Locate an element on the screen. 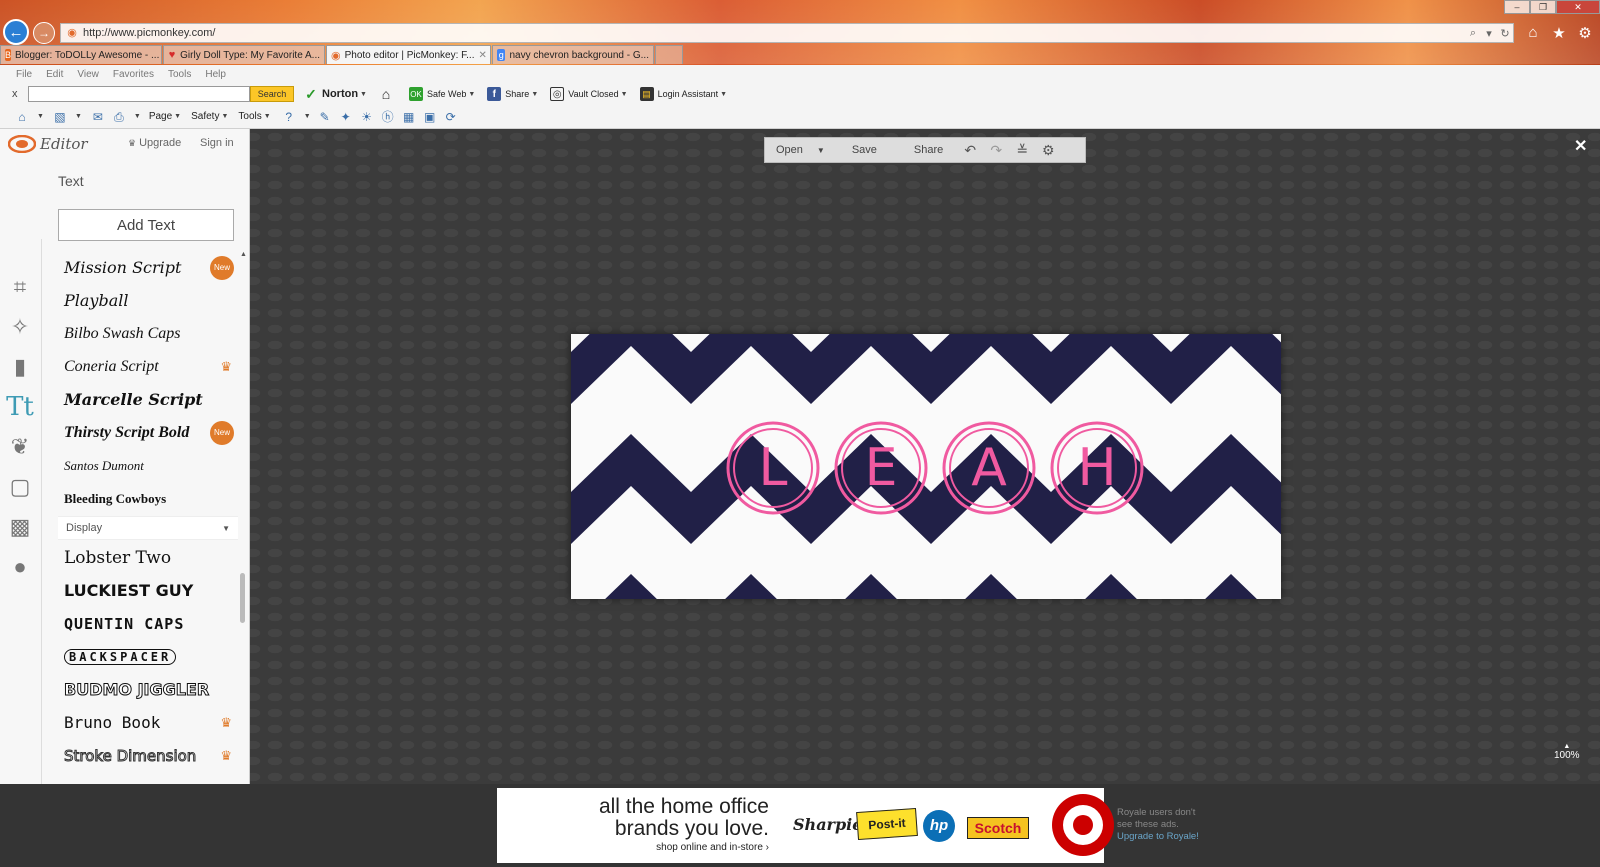  upgrade-to-royale-link: Upgrade to Royale! is located at coordinates (1158, 837).